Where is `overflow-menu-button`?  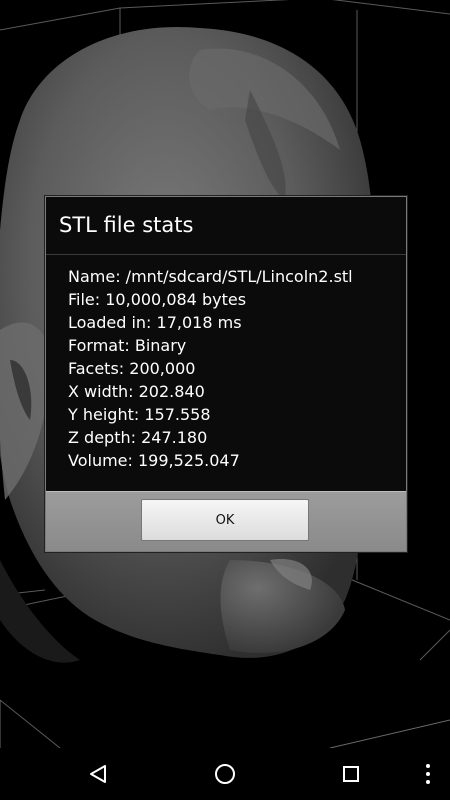 overflow-menu-button is located at coordinates (428, 774).